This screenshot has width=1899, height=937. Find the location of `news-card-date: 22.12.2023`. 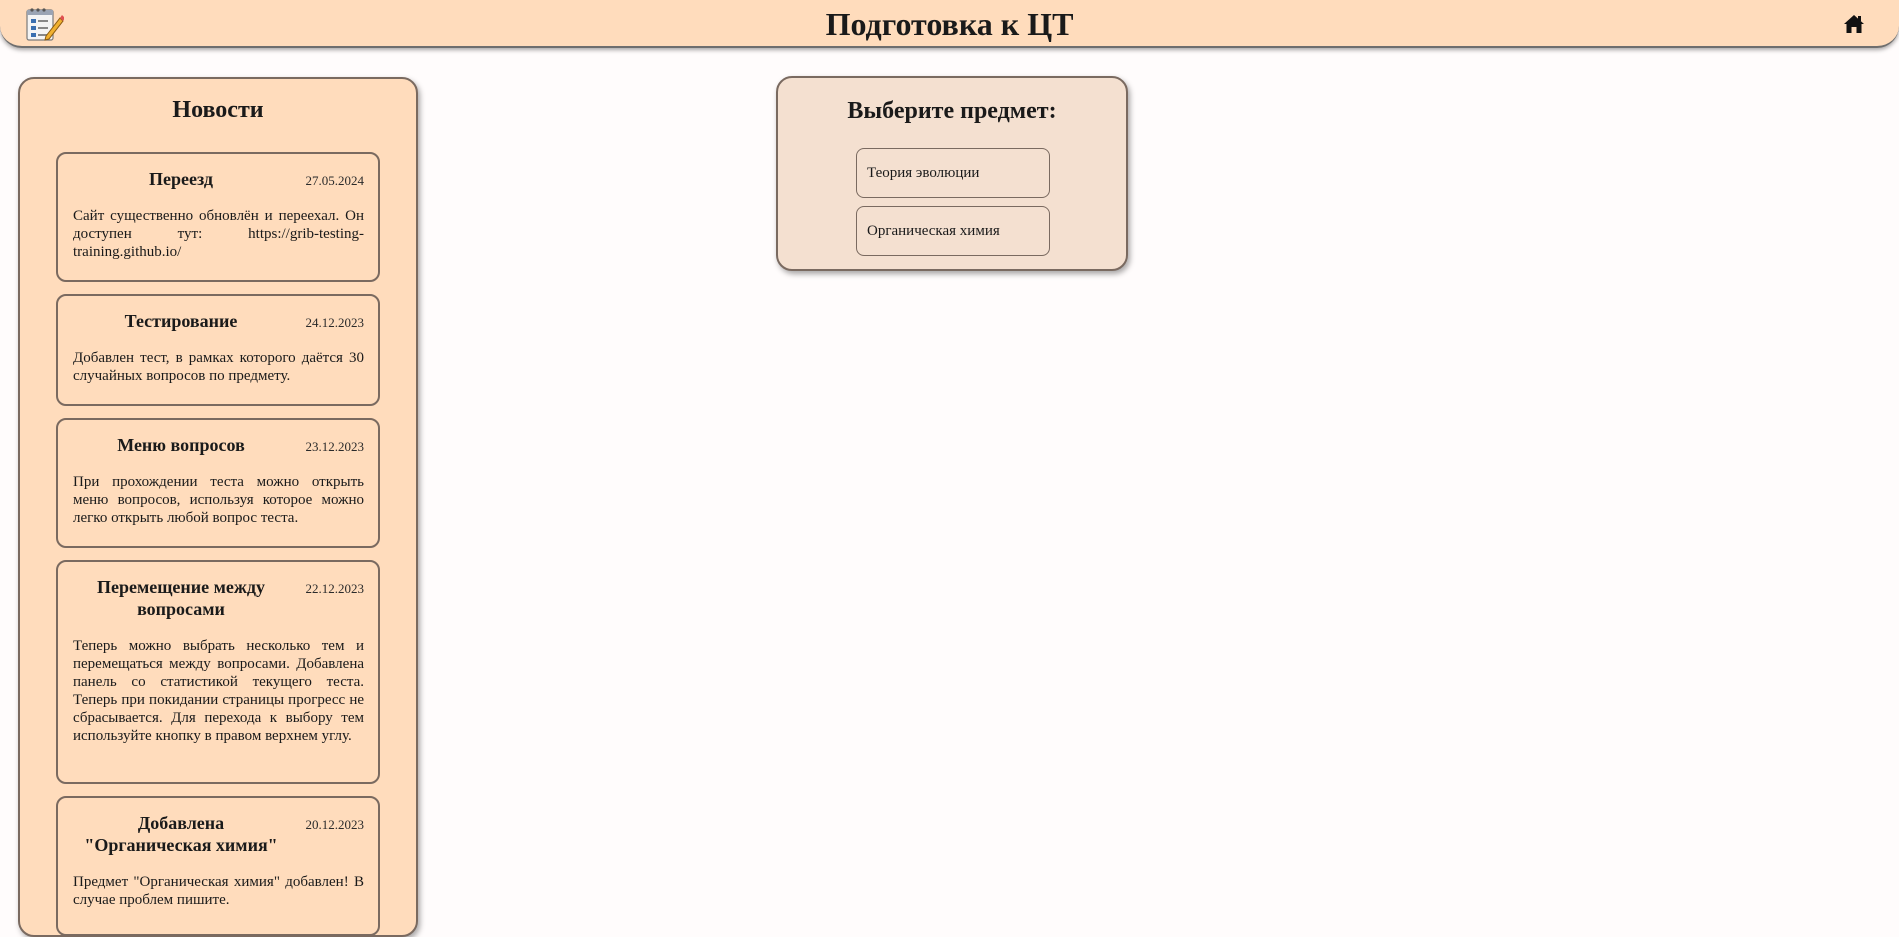

news-card-date: 22.12.2023 is located at coordinates (335, 588).